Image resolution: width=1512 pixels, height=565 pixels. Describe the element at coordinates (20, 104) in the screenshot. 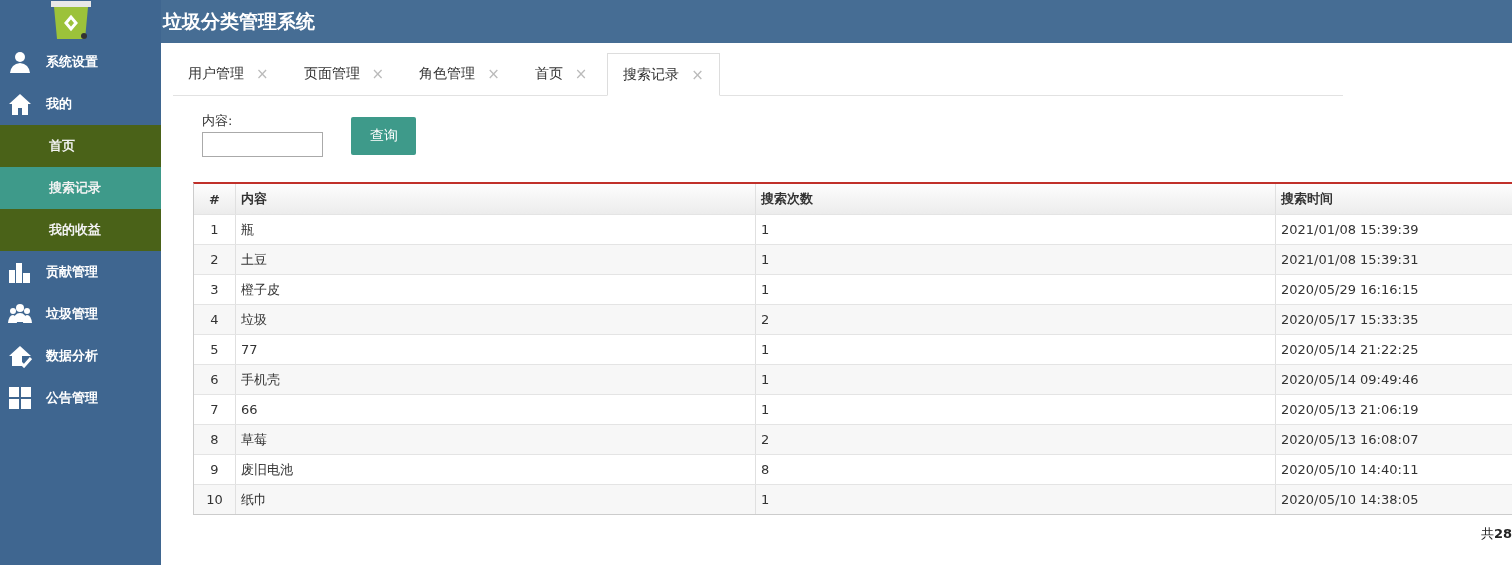

I see `home-icon` at that location.